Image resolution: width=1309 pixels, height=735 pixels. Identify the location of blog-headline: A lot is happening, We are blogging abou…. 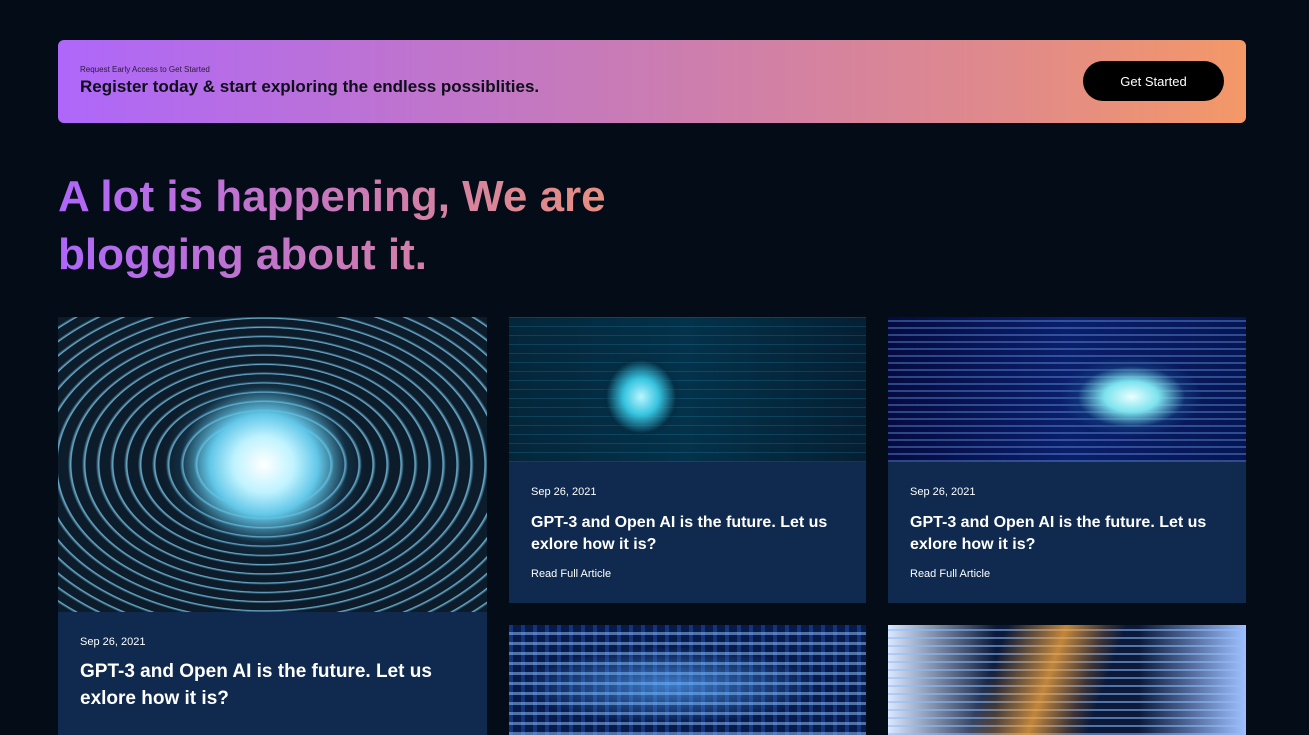
(338, 226).